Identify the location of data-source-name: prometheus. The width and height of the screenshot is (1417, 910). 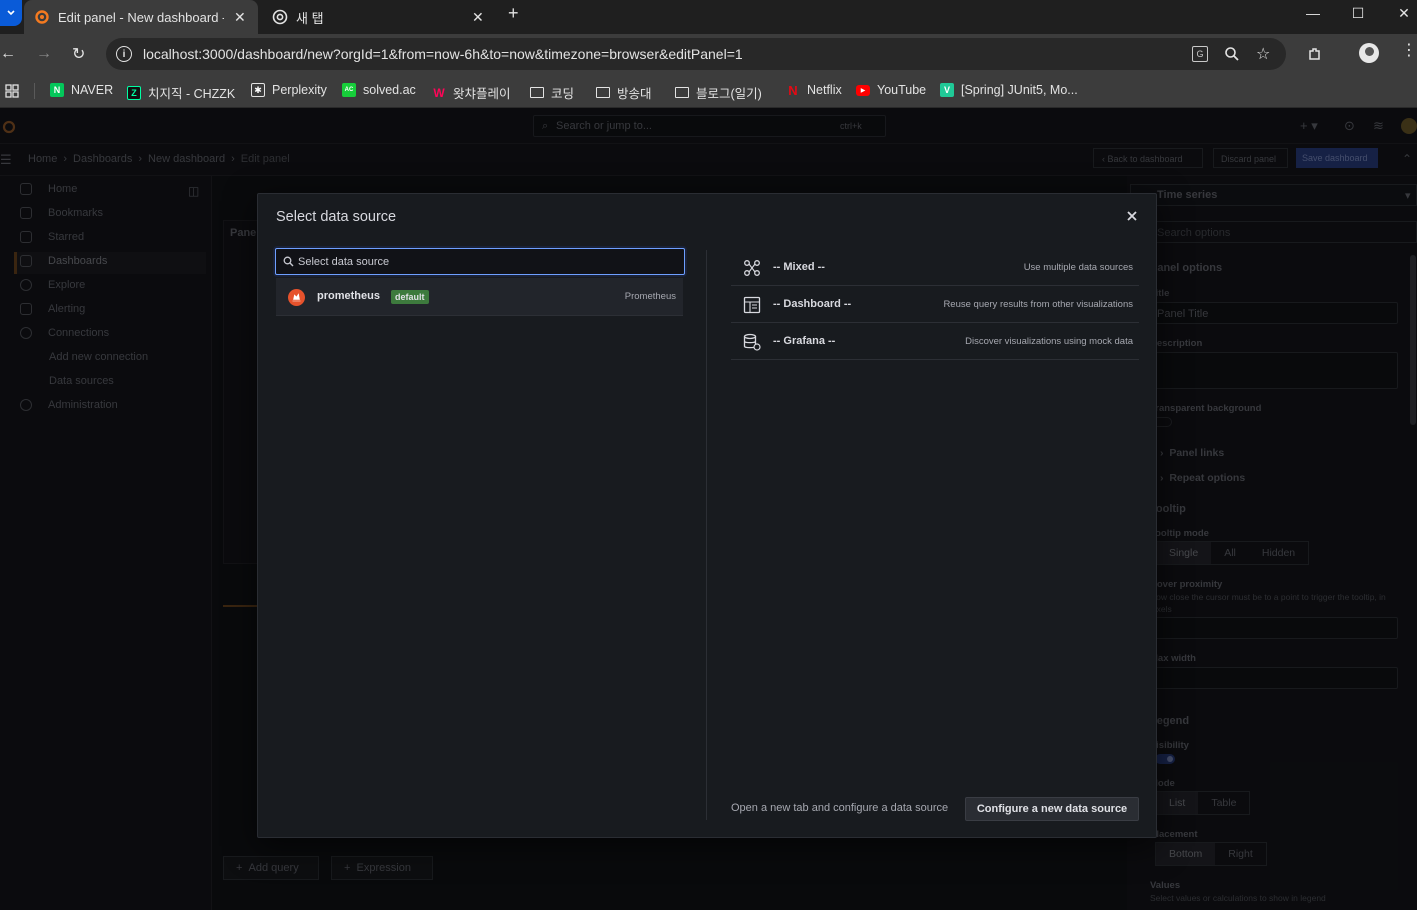
(348, 296).